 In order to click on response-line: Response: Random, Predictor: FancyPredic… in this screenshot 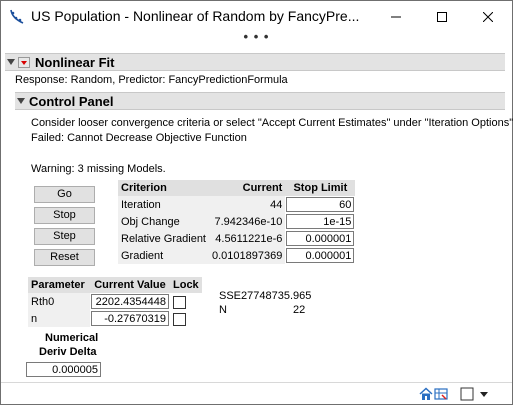, I will do `click(151, 80)`.